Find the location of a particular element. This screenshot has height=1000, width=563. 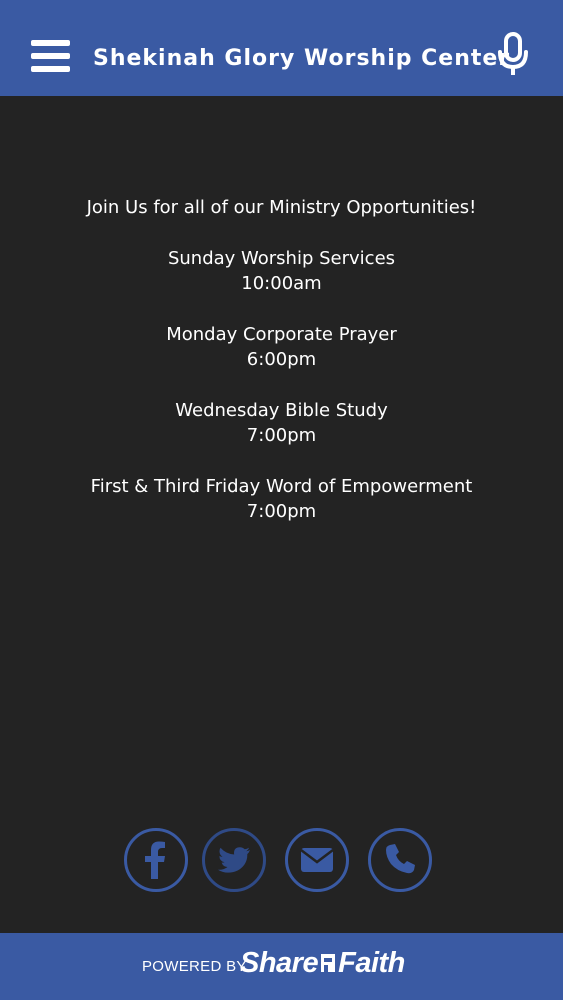

event-time: 6:00pm is located at coordinates (281, 359).